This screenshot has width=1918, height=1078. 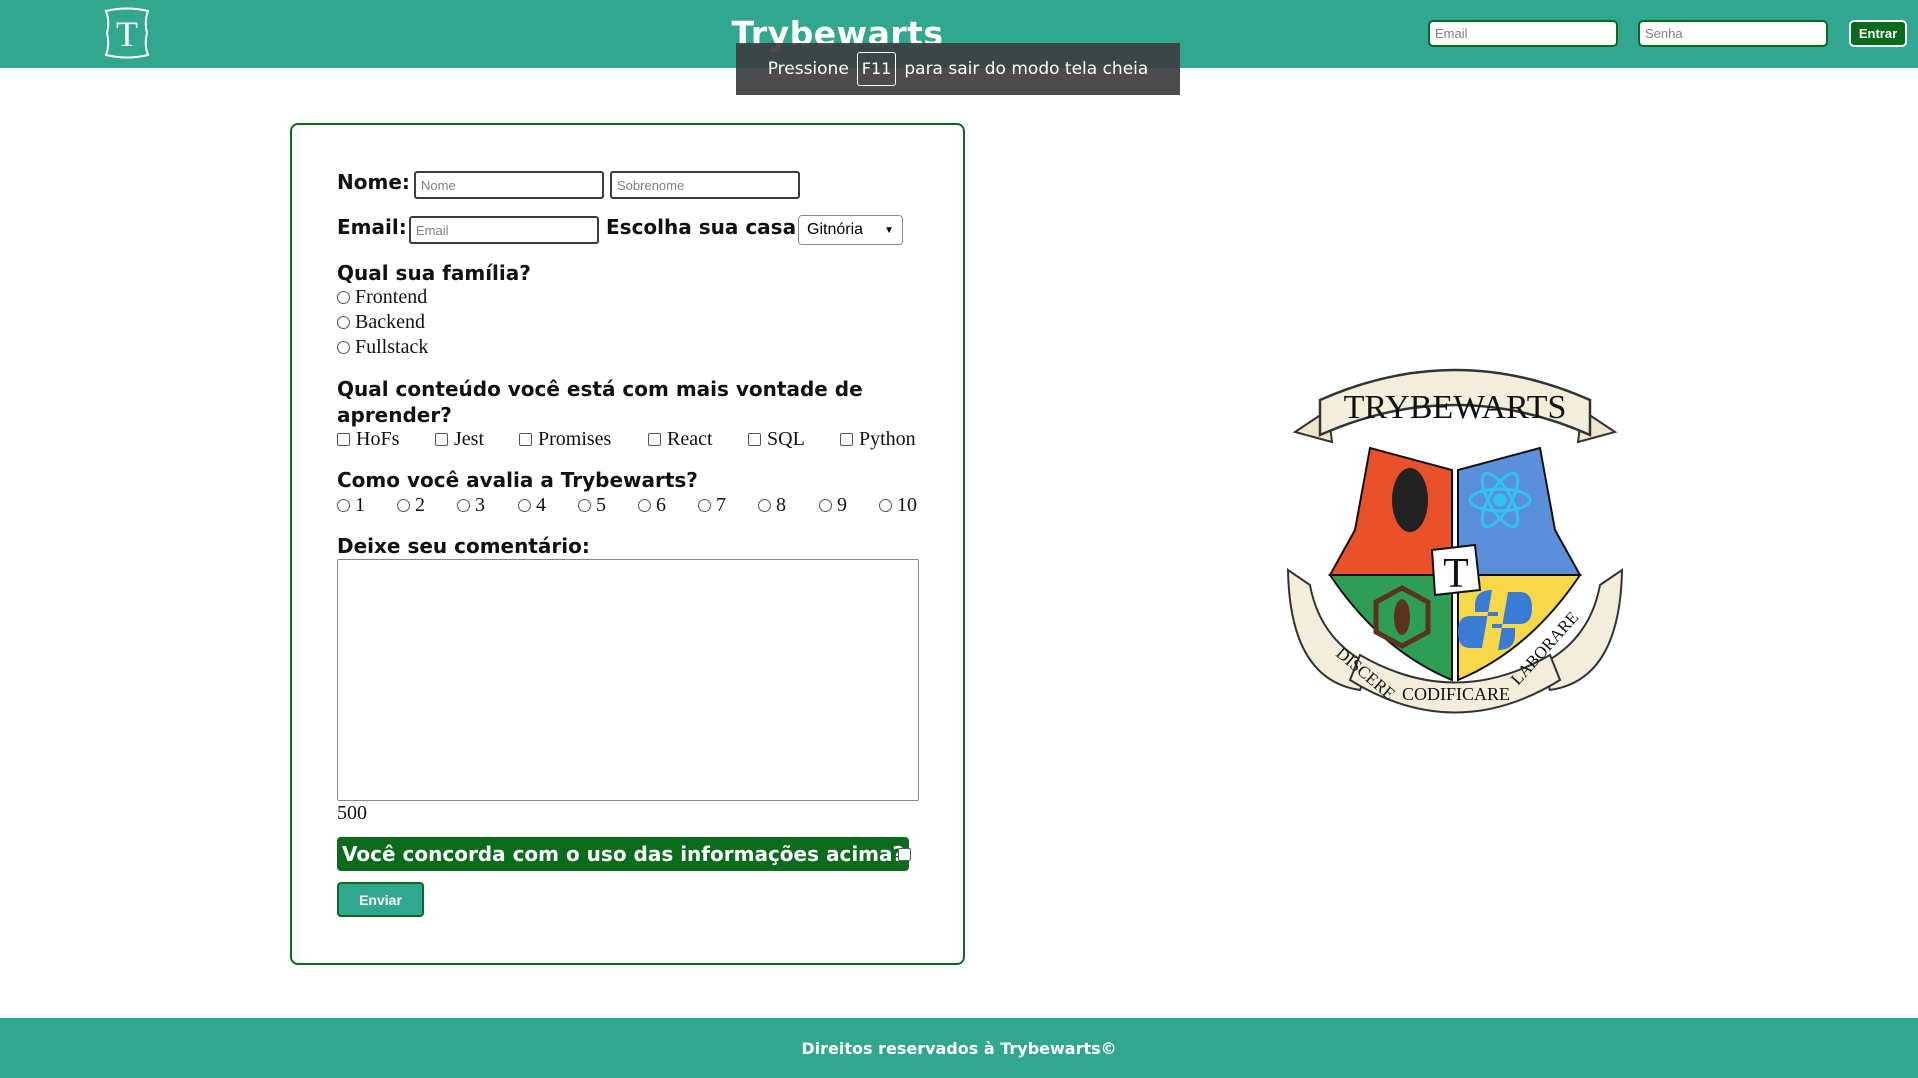 I want to click on family-label: Qual sua família?, so click(x=434, y=273).